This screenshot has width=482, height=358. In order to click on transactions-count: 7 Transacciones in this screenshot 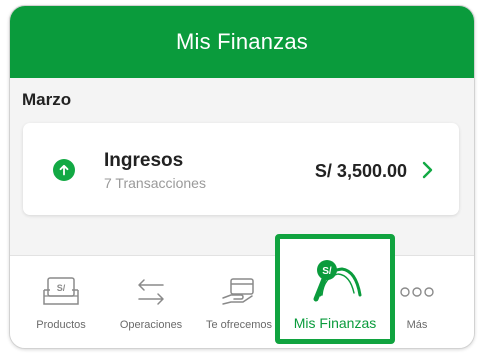, I will do `click(155, 183)`.